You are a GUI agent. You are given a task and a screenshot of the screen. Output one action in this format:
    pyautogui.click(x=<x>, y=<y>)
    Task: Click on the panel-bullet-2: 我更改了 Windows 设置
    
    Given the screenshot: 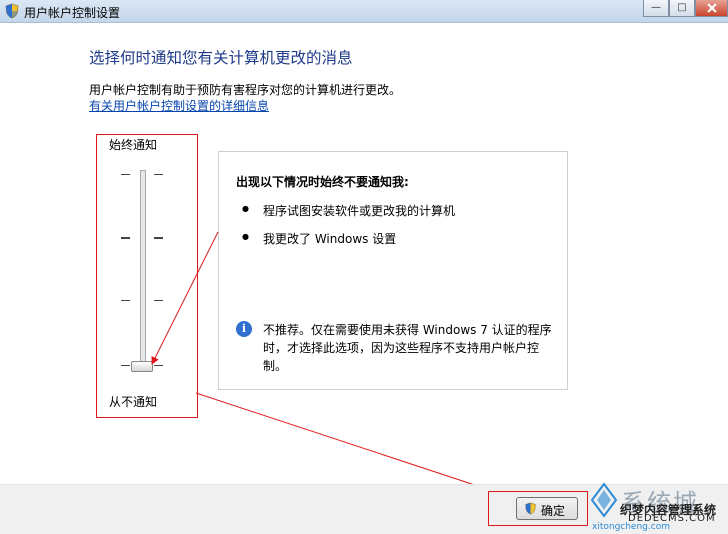 What is the action you would take?
    pyautogui.click(x=330, y=239)
    